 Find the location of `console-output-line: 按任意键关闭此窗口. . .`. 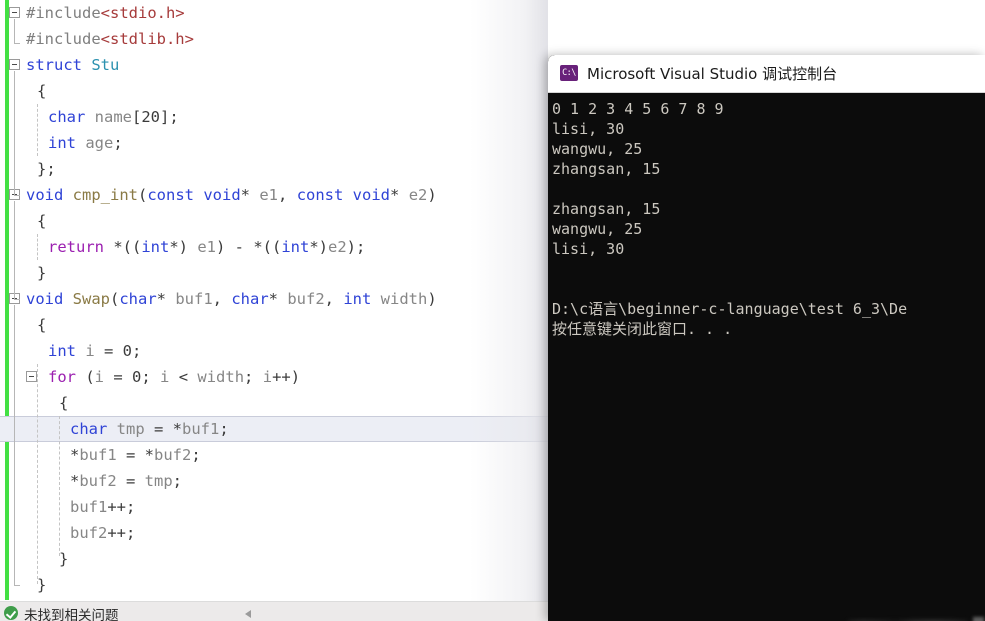

console-output-line: 按任意键关闭此窗口. . . is located at coordinates (642, 329).